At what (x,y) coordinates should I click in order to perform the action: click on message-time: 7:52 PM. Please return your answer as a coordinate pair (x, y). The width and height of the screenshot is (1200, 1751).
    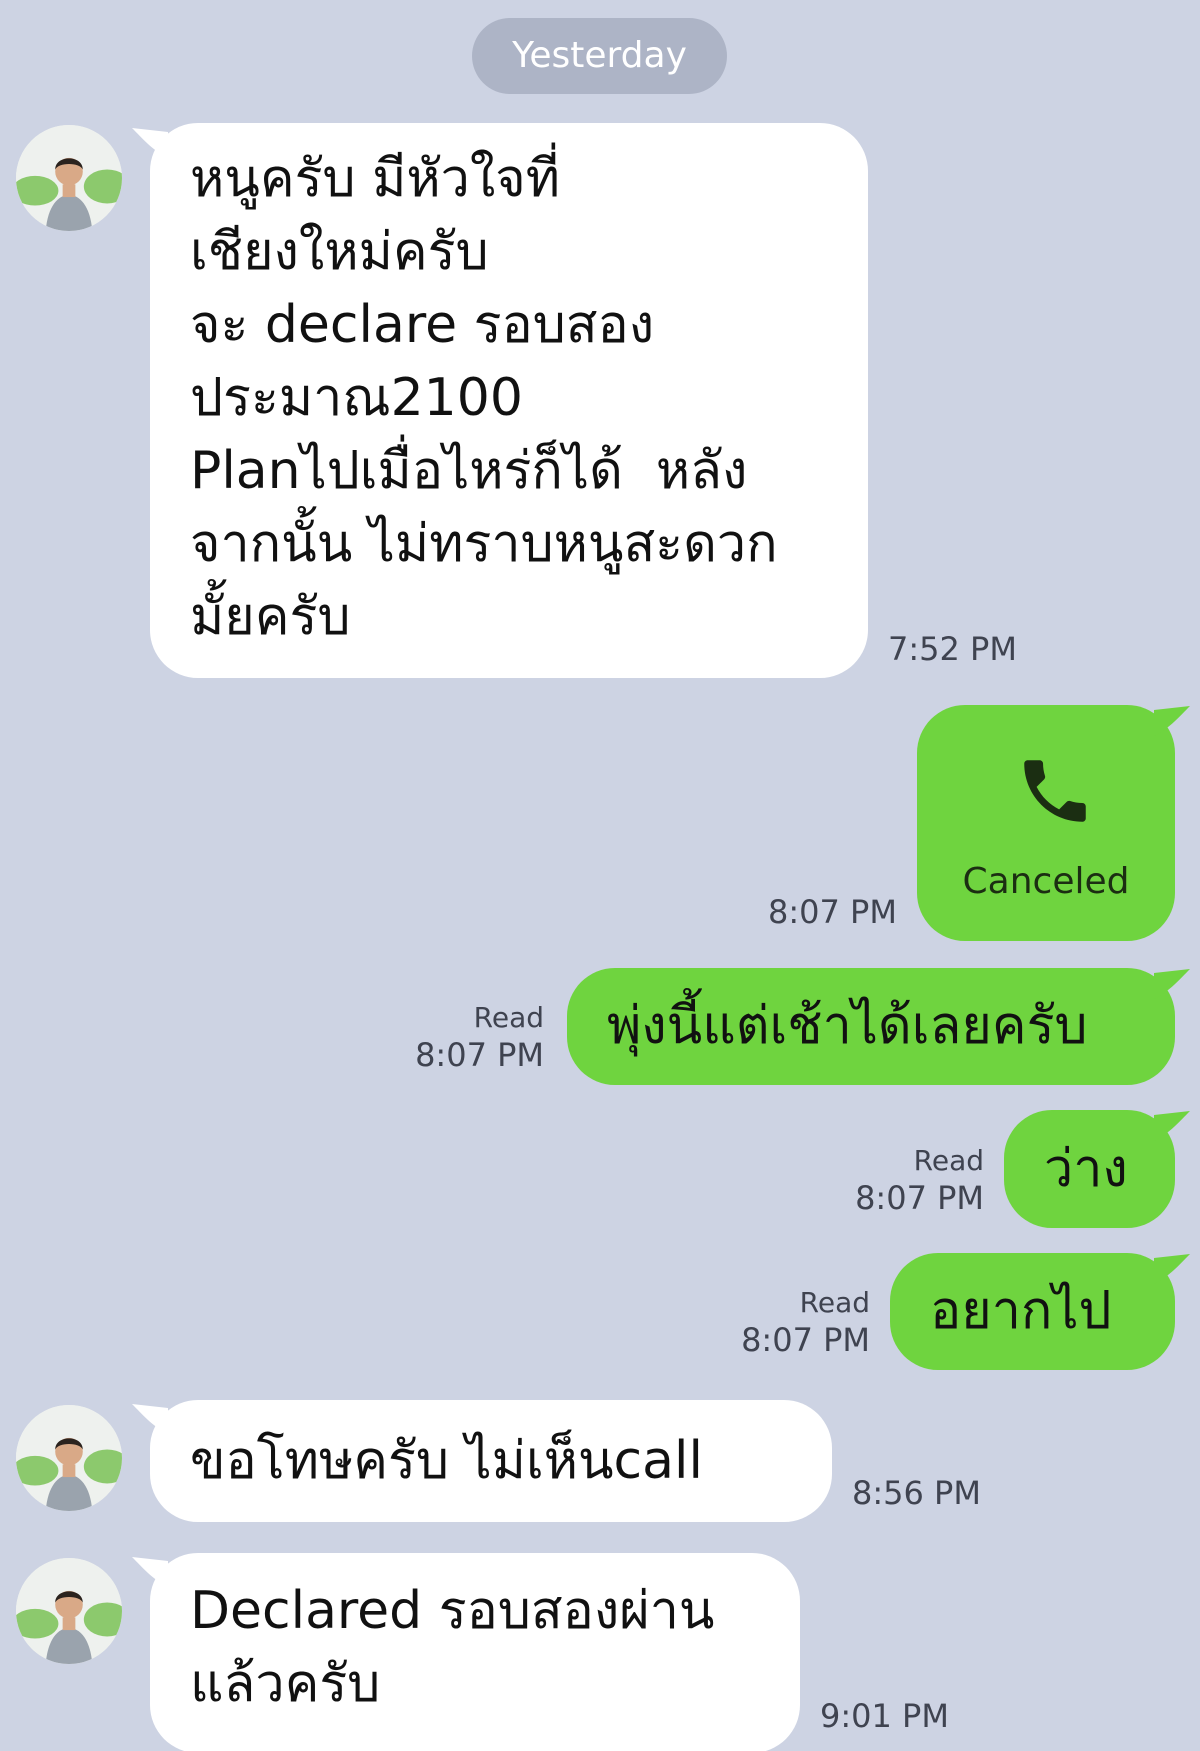
    Looking at the image, I should click on (952, 649).